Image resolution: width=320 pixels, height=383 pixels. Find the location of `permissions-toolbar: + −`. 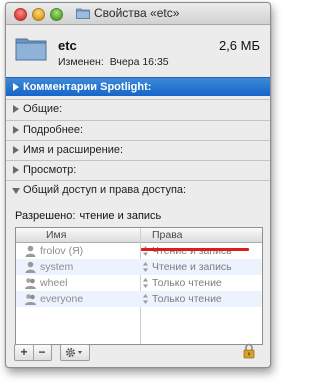

permissions-toolbar: + − is located at coordinates (138, 354).